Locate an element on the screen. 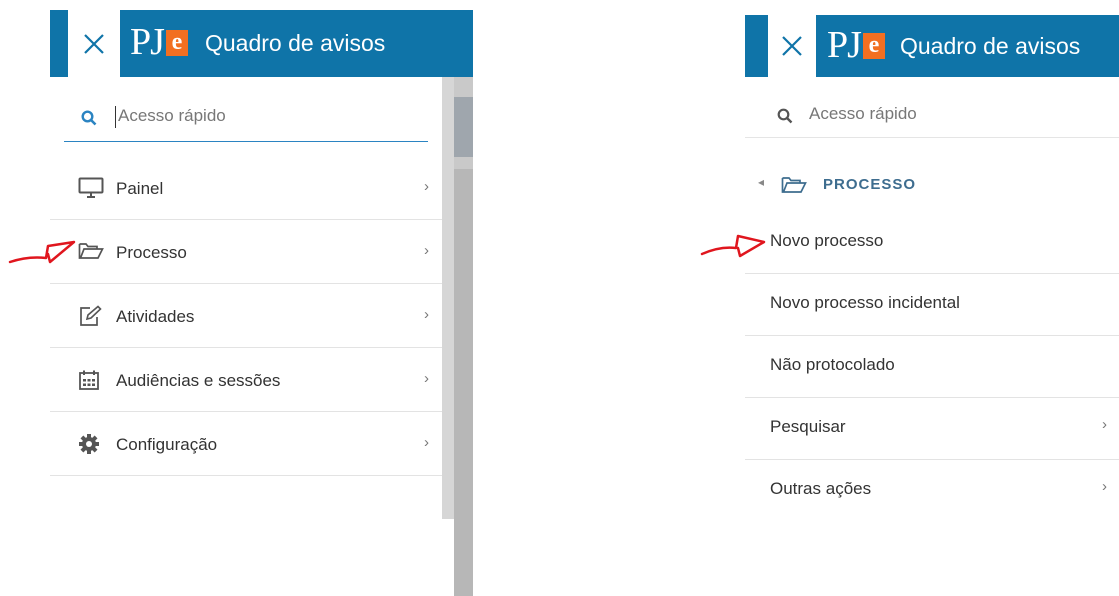  menu-item-configuracao: Configuração › is located at coordinates (246, 444).